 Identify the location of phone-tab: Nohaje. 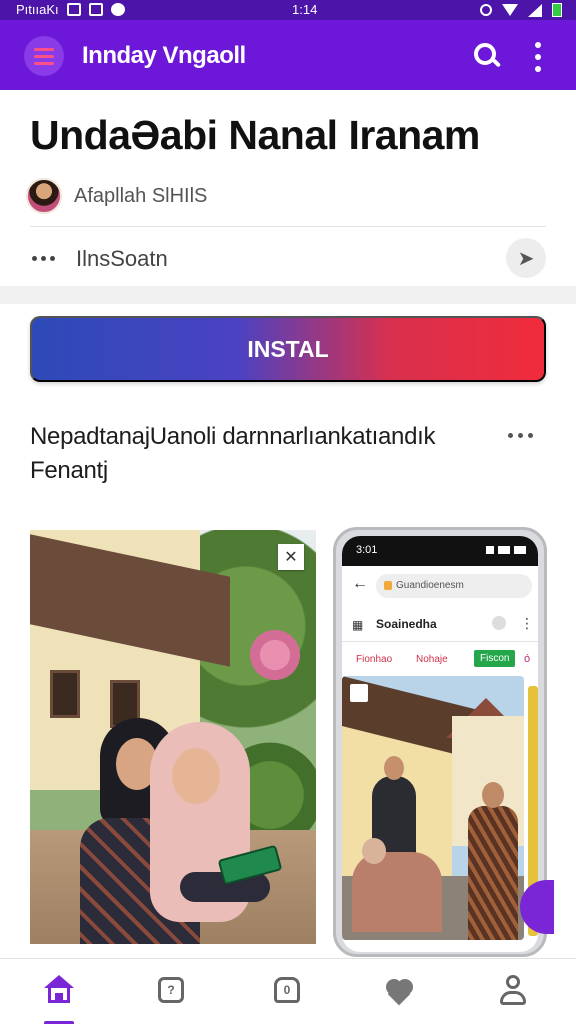
(432, 659).